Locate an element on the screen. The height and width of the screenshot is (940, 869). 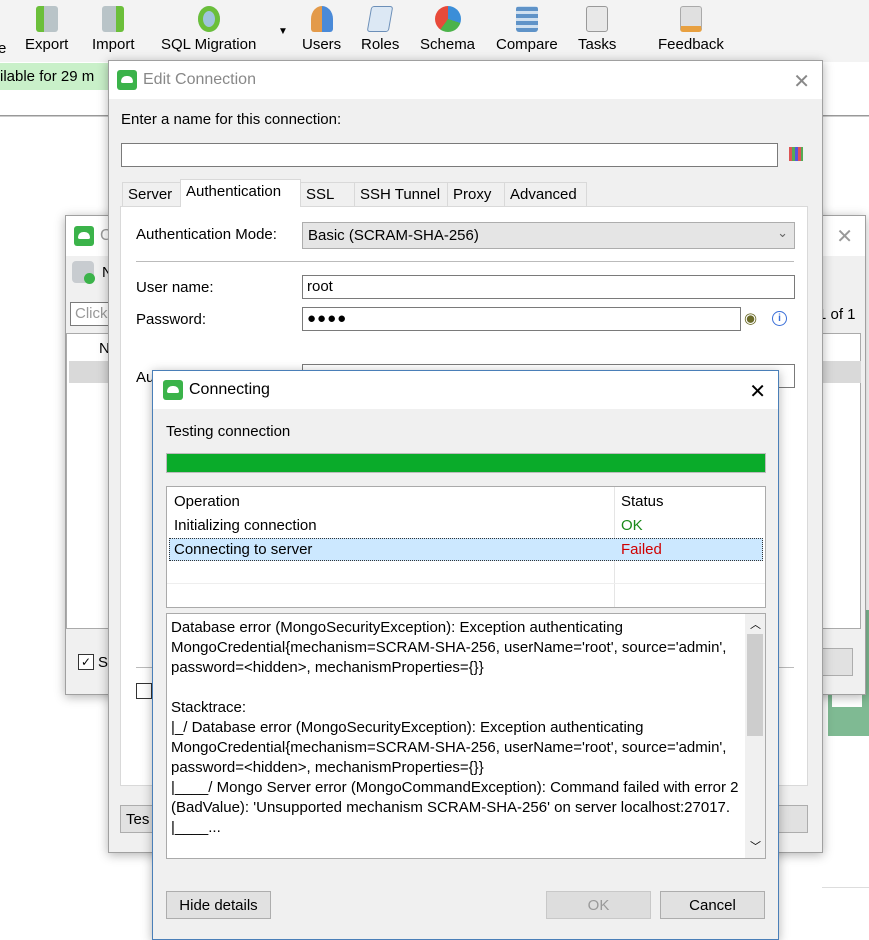
operation-cell: Connecting to server is located at coordinates (243, 549).